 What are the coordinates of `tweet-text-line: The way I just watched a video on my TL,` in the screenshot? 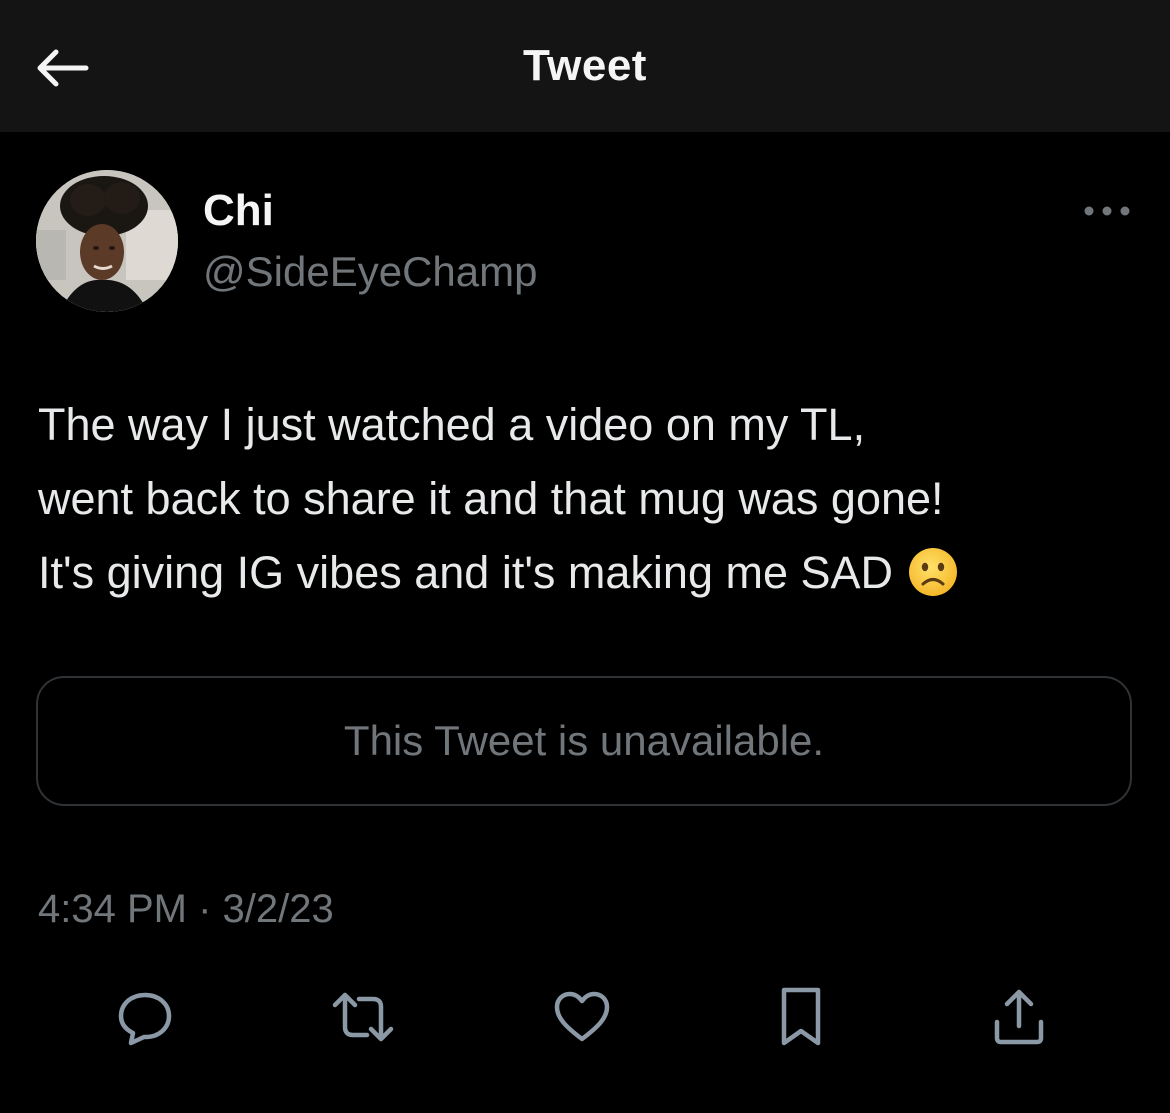 It's located at (452, 424).